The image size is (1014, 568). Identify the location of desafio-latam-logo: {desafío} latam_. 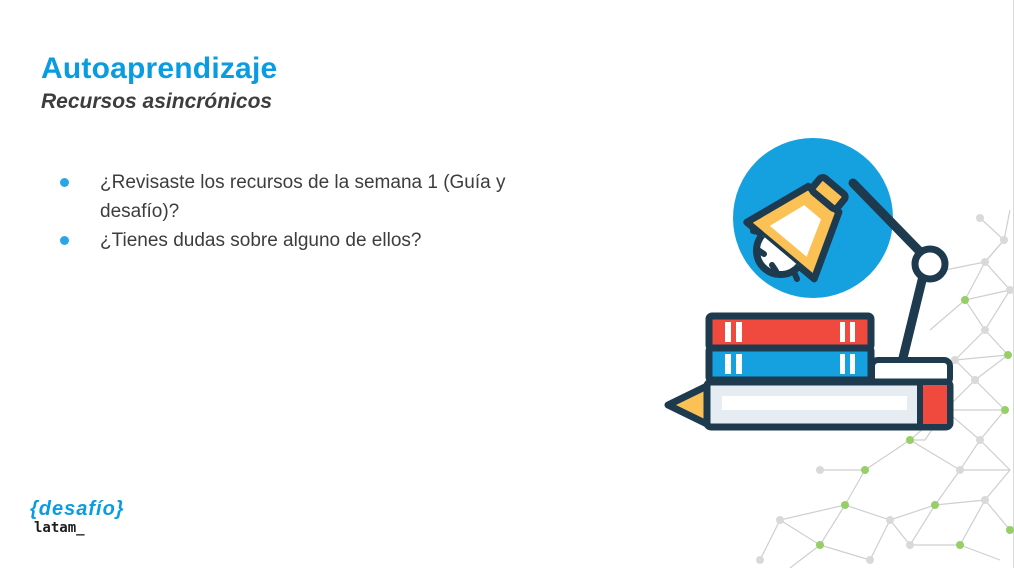
(77, 517).